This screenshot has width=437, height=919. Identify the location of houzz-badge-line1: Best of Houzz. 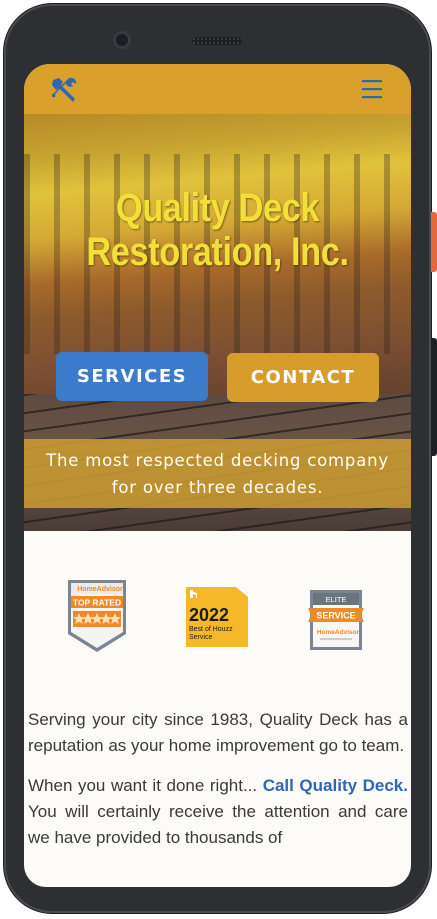
(211, 629).